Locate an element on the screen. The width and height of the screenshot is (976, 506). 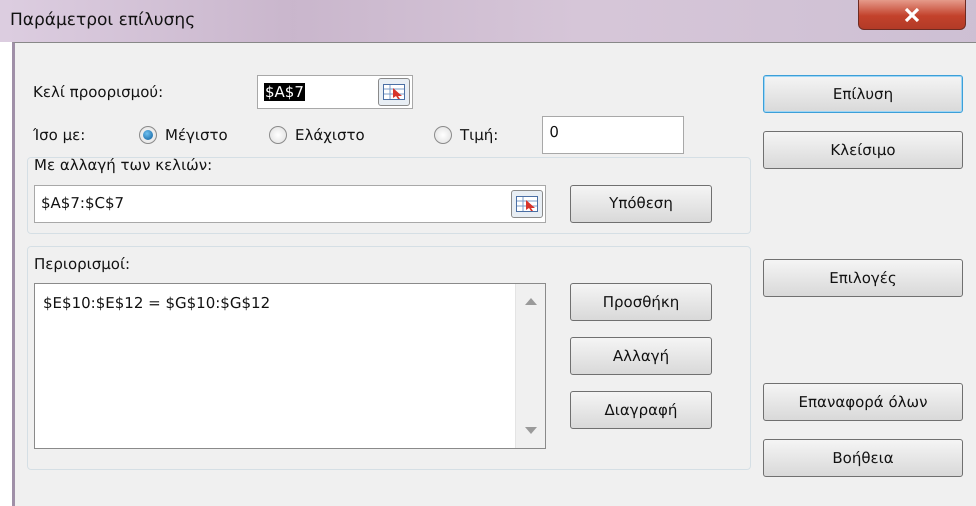
scroll-up-icon is located at coordinates (530, 301).